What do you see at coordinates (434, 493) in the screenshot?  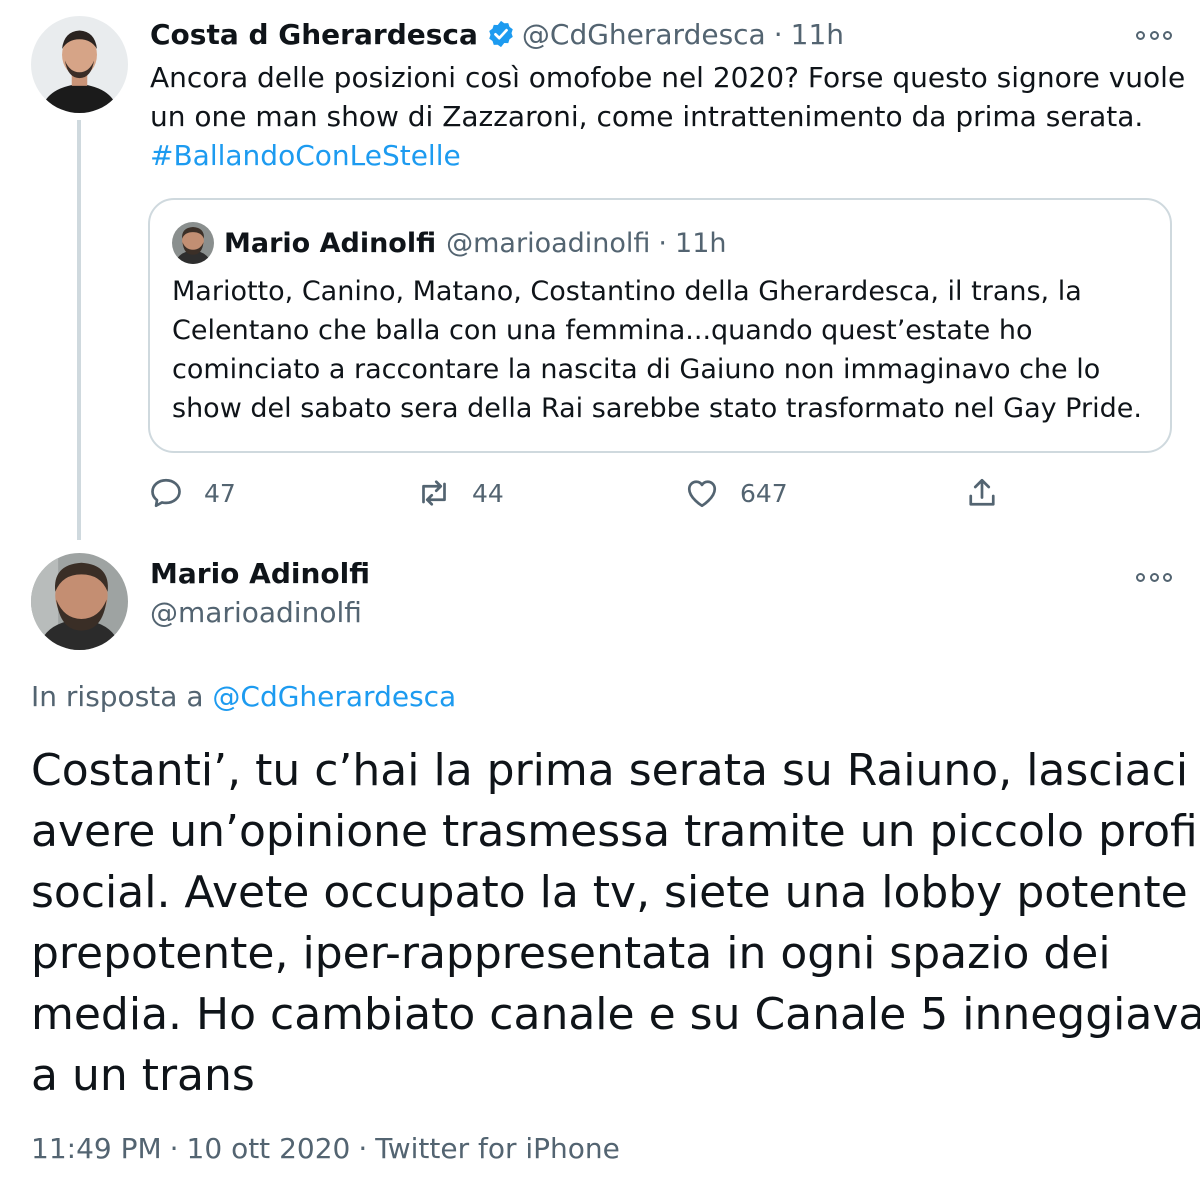 I see `retweet-icon` at bounding box center [434, 493].